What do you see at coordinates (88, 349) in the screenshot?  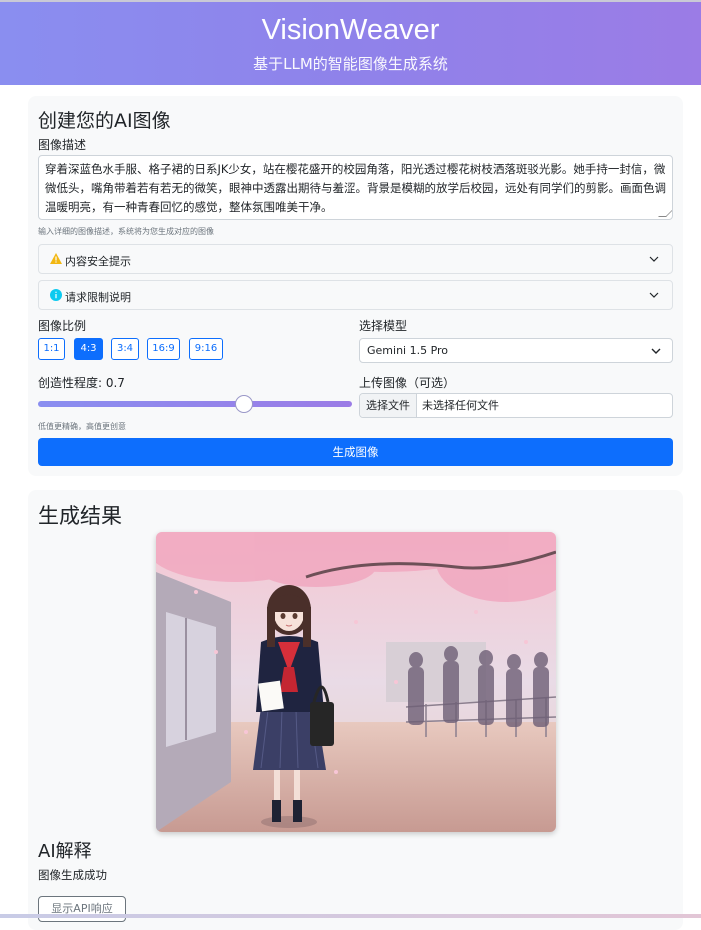 I see `ratio-button-4-3: 4:3` at bounding box center [88, 349].